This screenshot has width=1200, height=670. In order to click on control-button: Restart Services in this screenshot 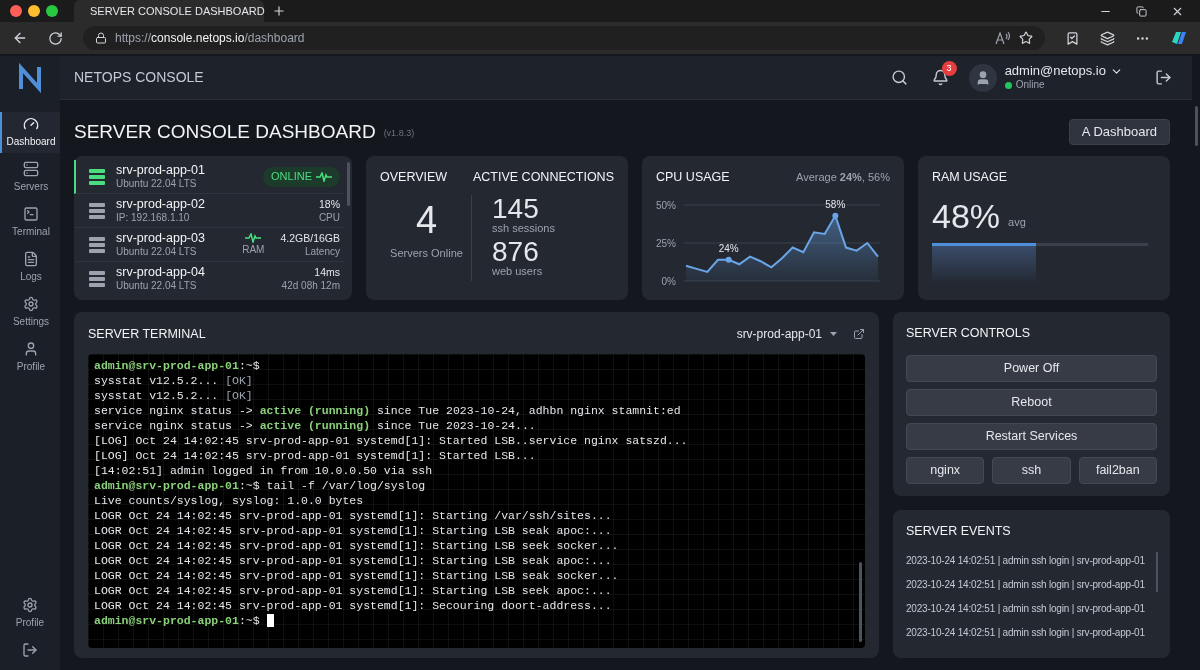, I will do `click(1031, 436)`.